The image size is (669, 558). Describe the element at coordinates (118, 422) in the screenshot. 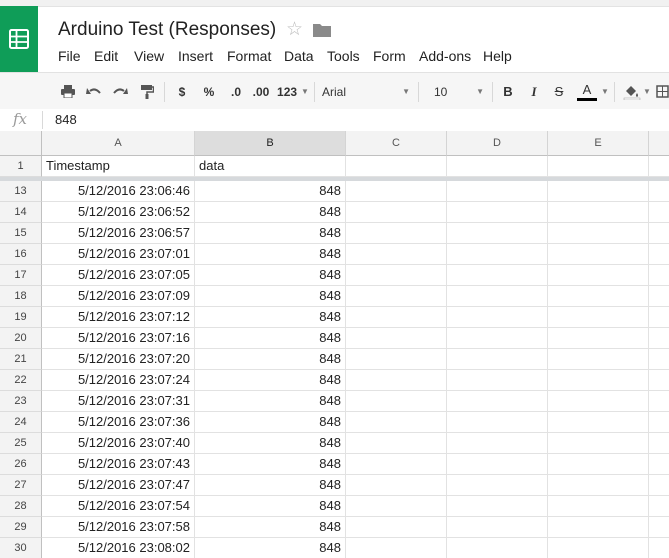

I see `timestamp-cell: 5/12/2016 23:07:36` at that location.